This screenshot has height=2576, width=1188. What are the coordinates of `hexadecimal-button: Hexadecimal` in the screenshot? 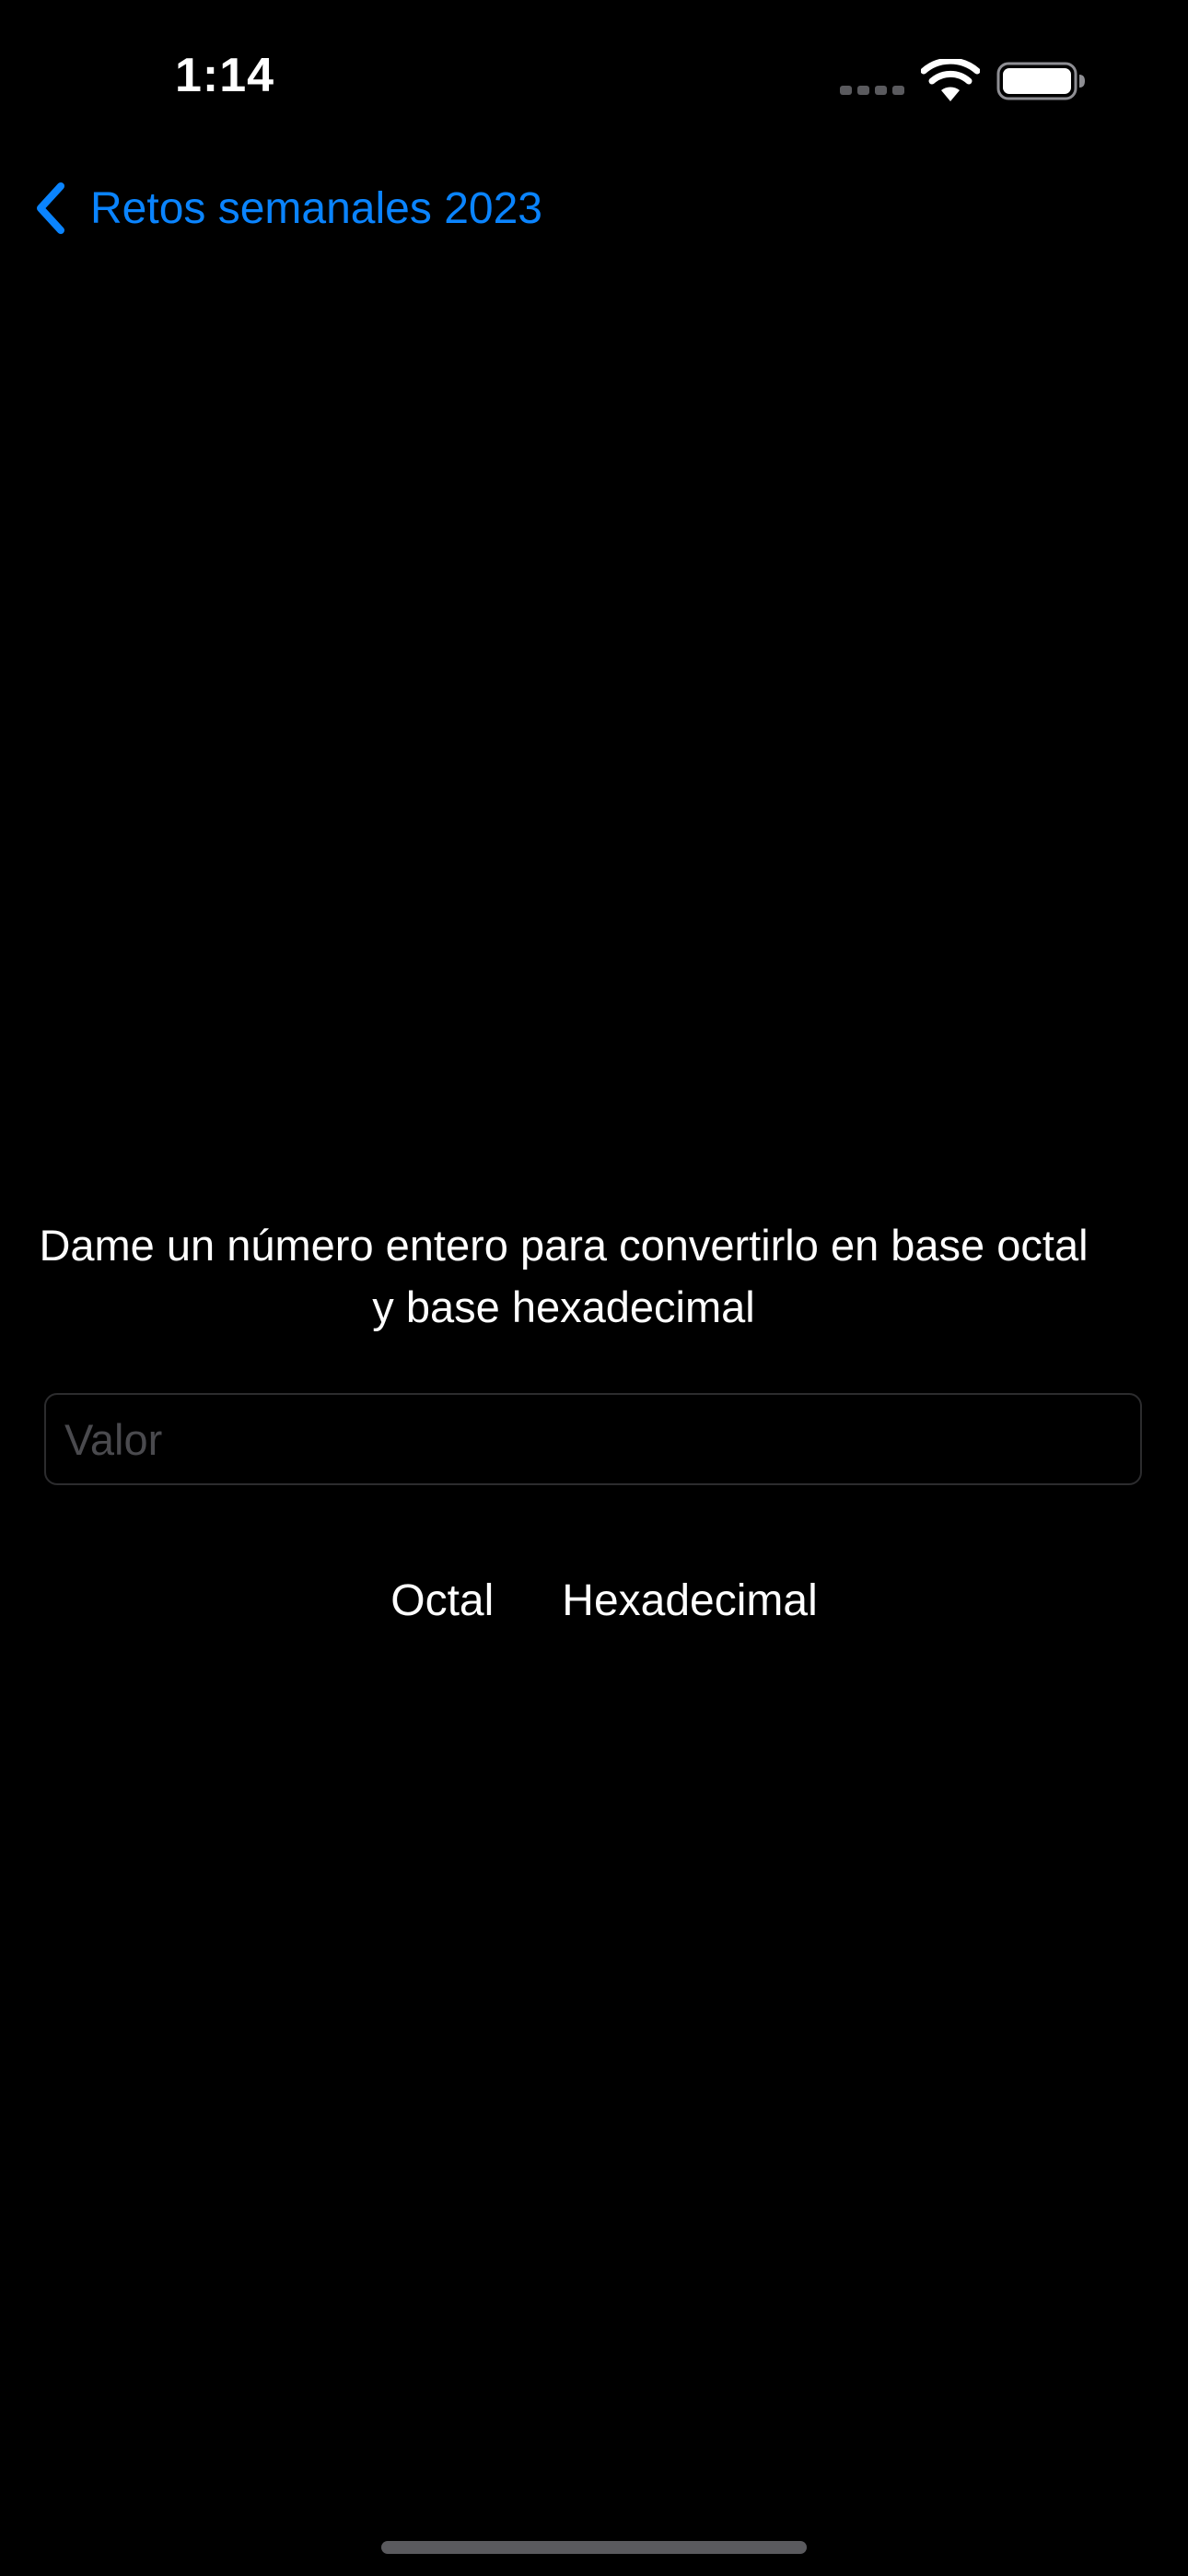 It's located at (689, 1600).